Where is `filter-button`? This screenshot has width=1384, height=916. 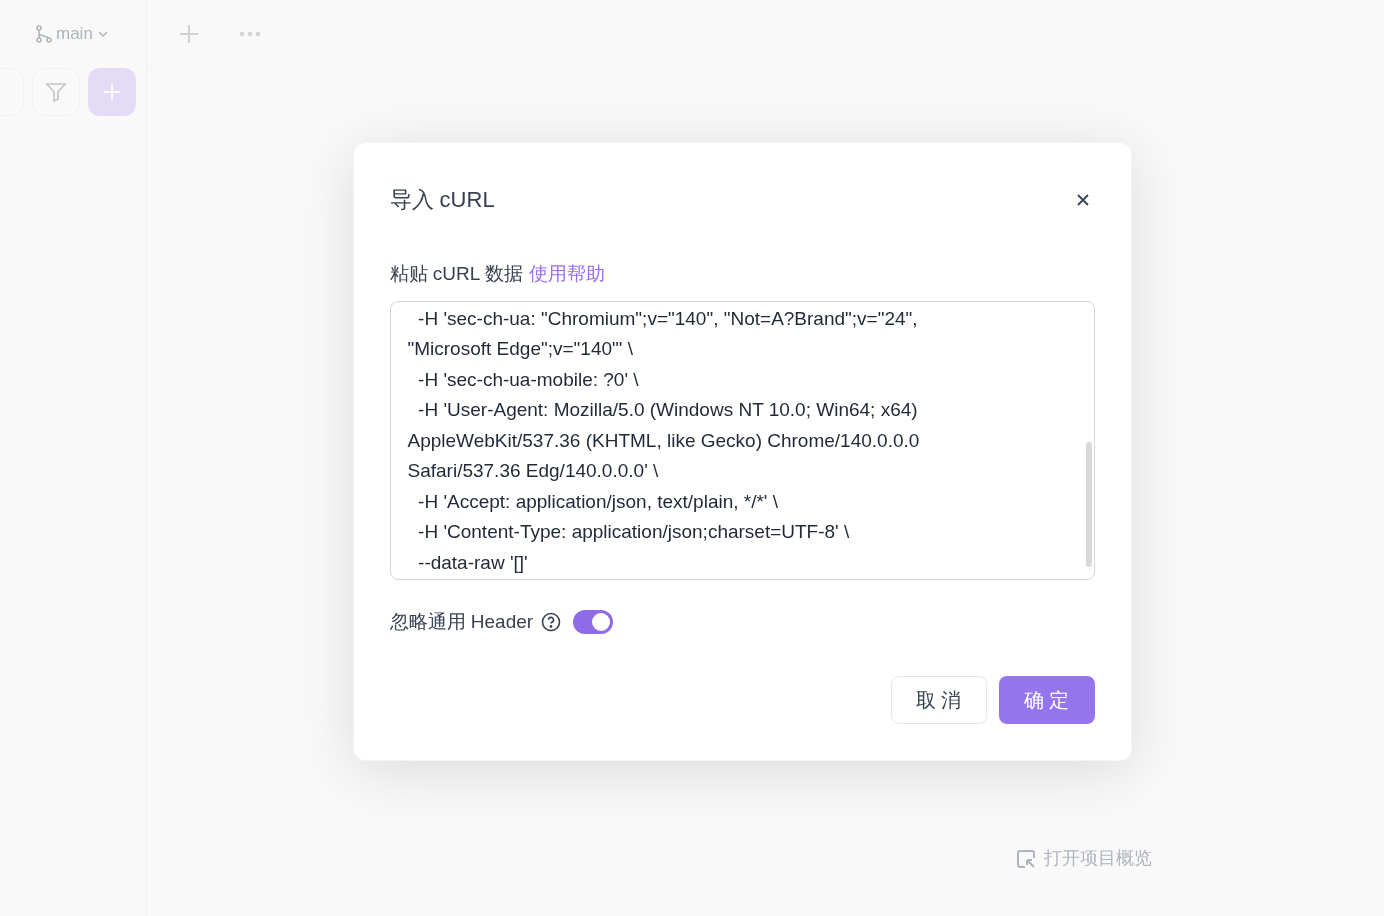 filter-button is located at coordinates (56, 92).